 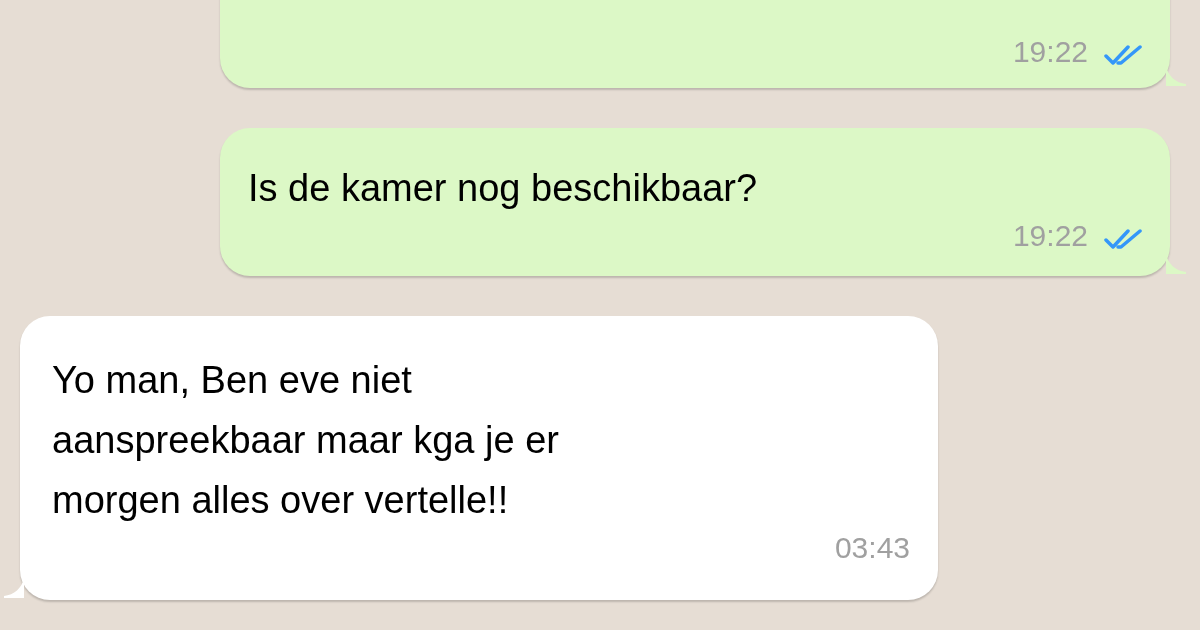 I want to click on message-text: Is de kamer nog beschikbaar?, so click(x=503, y=188).